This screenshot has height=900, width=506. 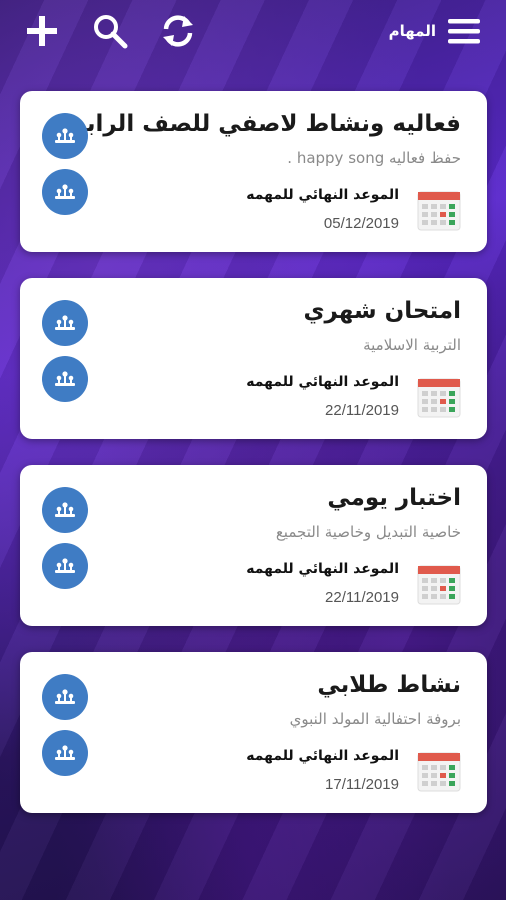 What do you see at coordinates (389, 685) in the screenshot?
I see `task-title: نشاط طلابي` at bounding box center [389, 685].